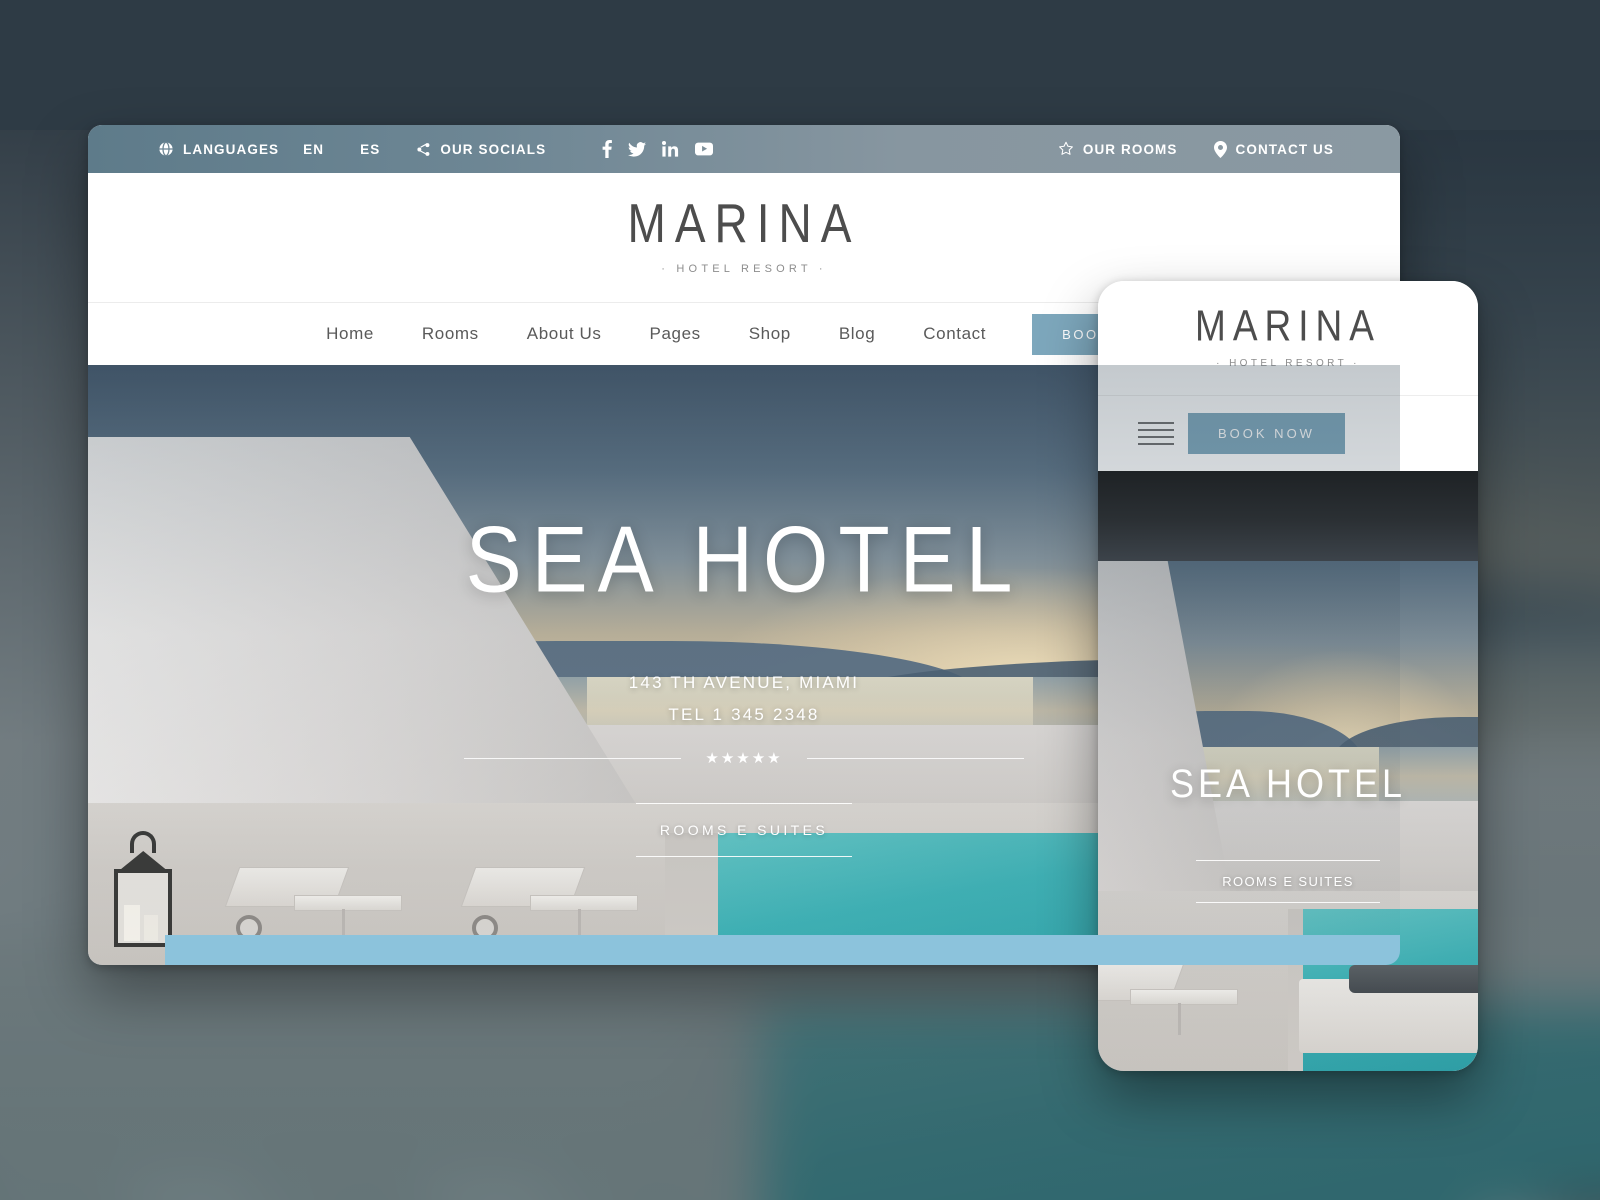 This screenshot has width=1600, height=1200. I want to click on our-rooms-link: OUR ROOMS, so click(1118, 149).